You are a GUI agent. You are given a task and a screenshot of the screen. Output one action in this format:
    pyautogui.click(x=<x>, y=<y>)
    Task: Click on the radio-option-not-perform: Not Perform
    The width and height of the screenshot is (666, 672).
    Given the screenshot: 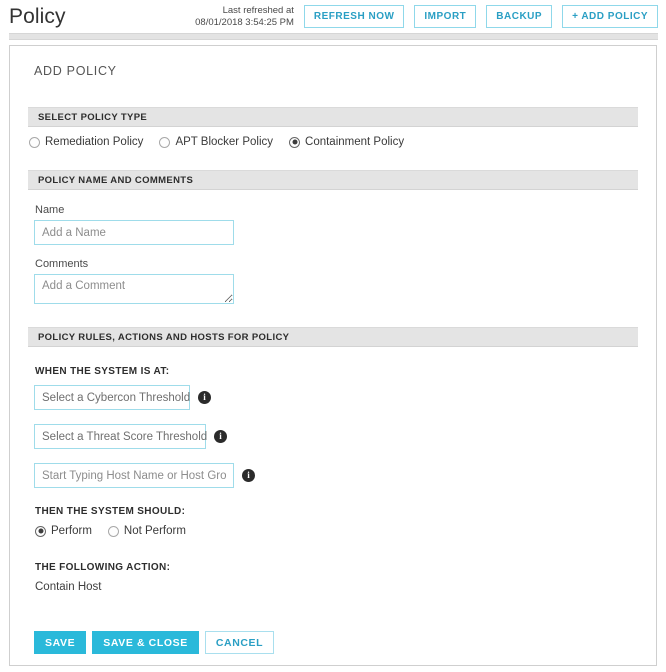 What is the action you would take?
    pyautogui.click(x=146, y=531)
    